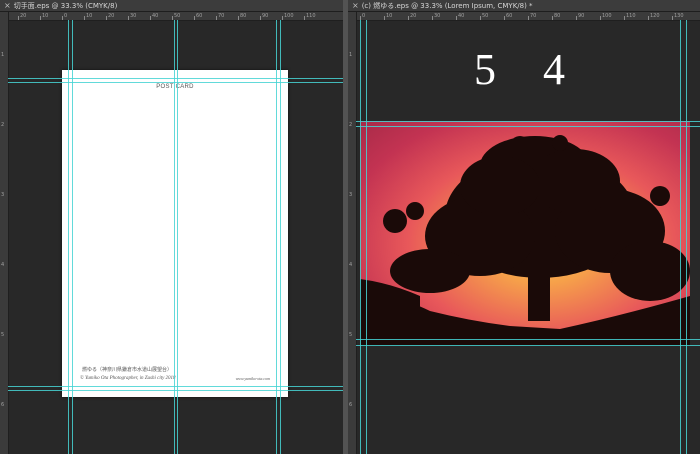 Image resolution: width=700 pixels, height=454 pixels. What do you see at coordinates (528, 69) in the screenshot?
I see `page-number: 5 4` at bounding box center [528, 69].